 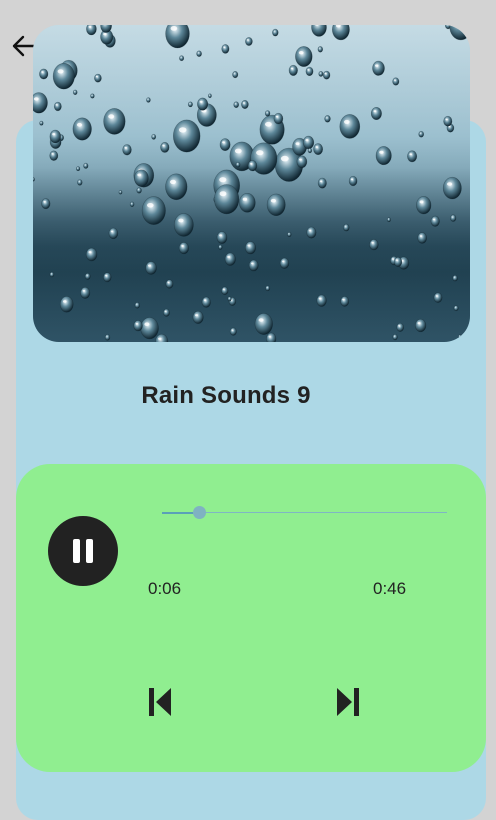 What do you see at coordinates (304, 513) in the screenshot?
I see `seek-bar` at bounding box center [304, 513].